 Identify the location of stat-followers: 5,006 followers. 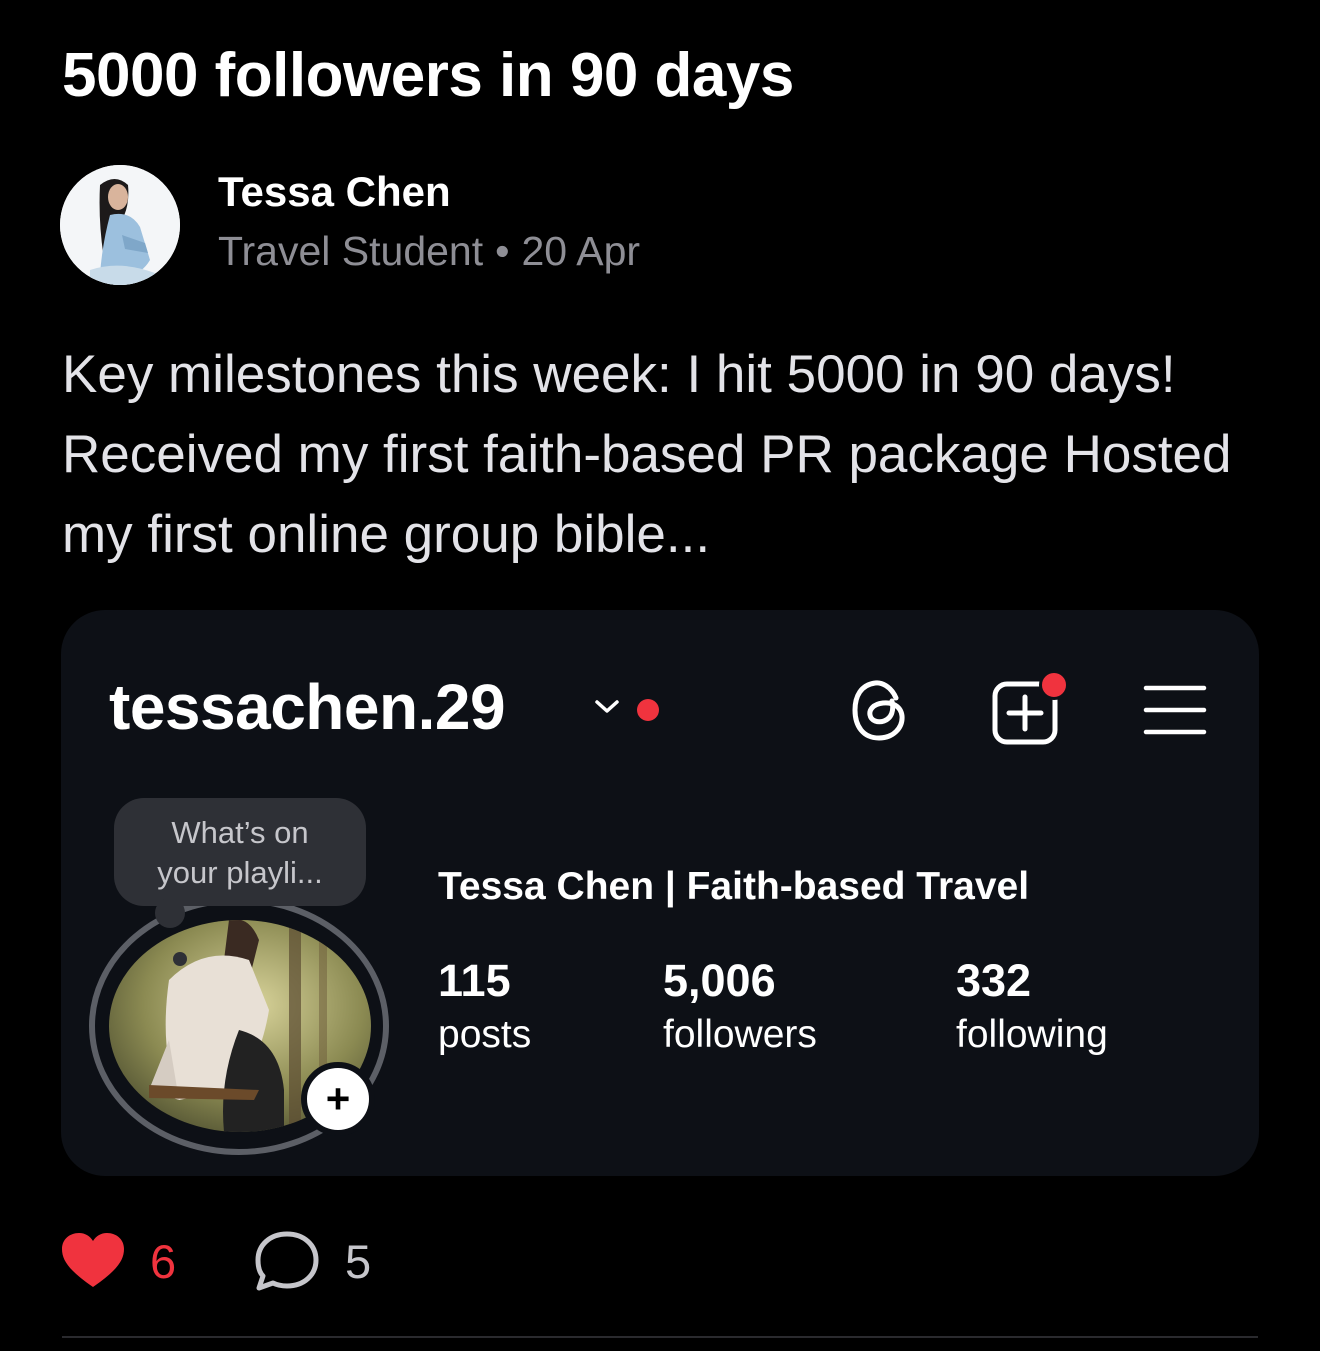
(740, 1009).